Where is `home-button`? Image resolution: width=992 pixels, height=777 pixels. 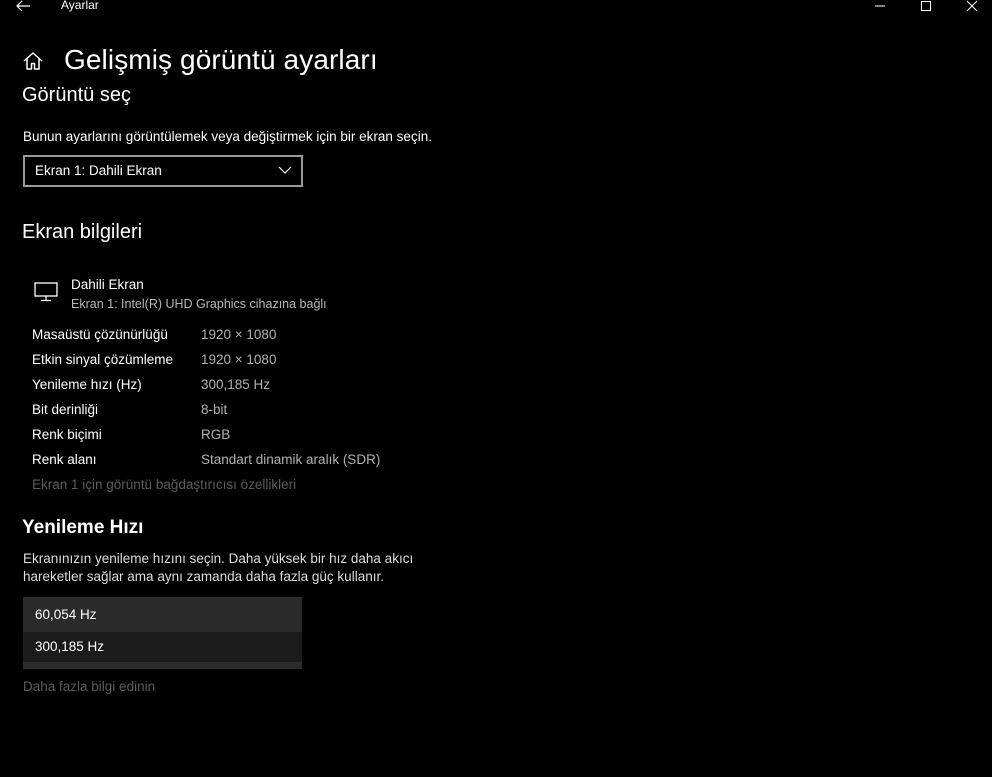
home-button is located at coordinates (33, 61).